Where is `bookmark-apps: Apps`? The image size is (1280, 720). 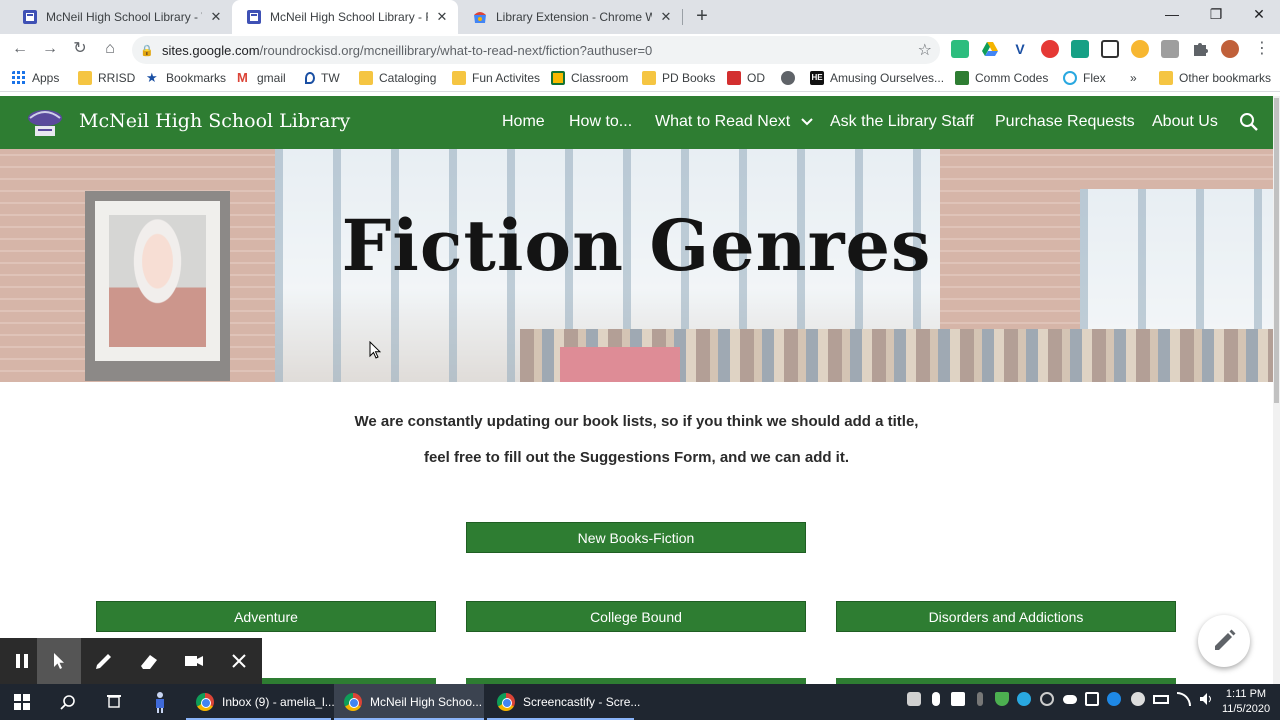
bookmark-apps: Apps is located at coordinates (35, 78).